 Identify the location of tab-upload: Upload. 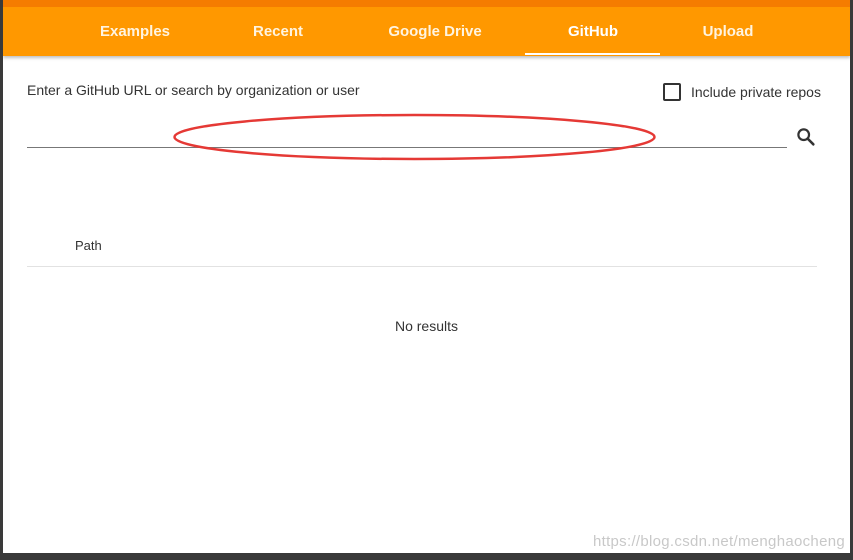
(728, 31).